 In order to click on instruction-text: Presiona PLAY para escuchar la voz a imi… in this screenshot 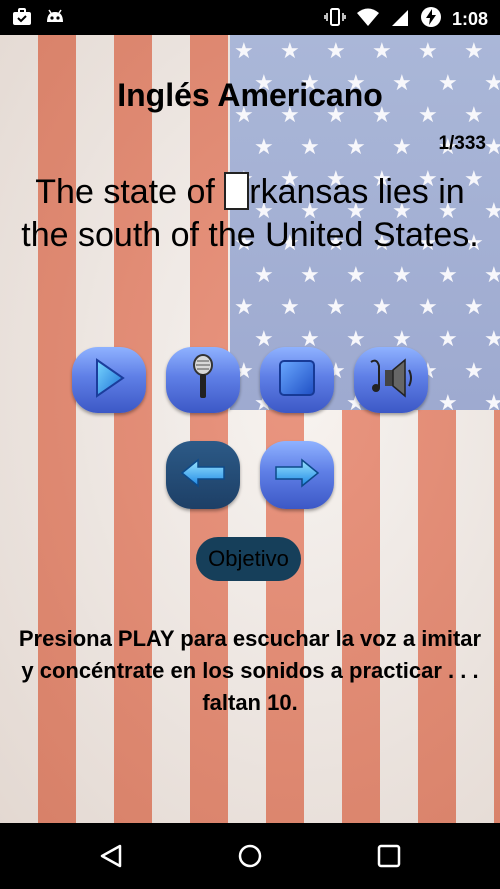, I will do `click(250, 670)`.